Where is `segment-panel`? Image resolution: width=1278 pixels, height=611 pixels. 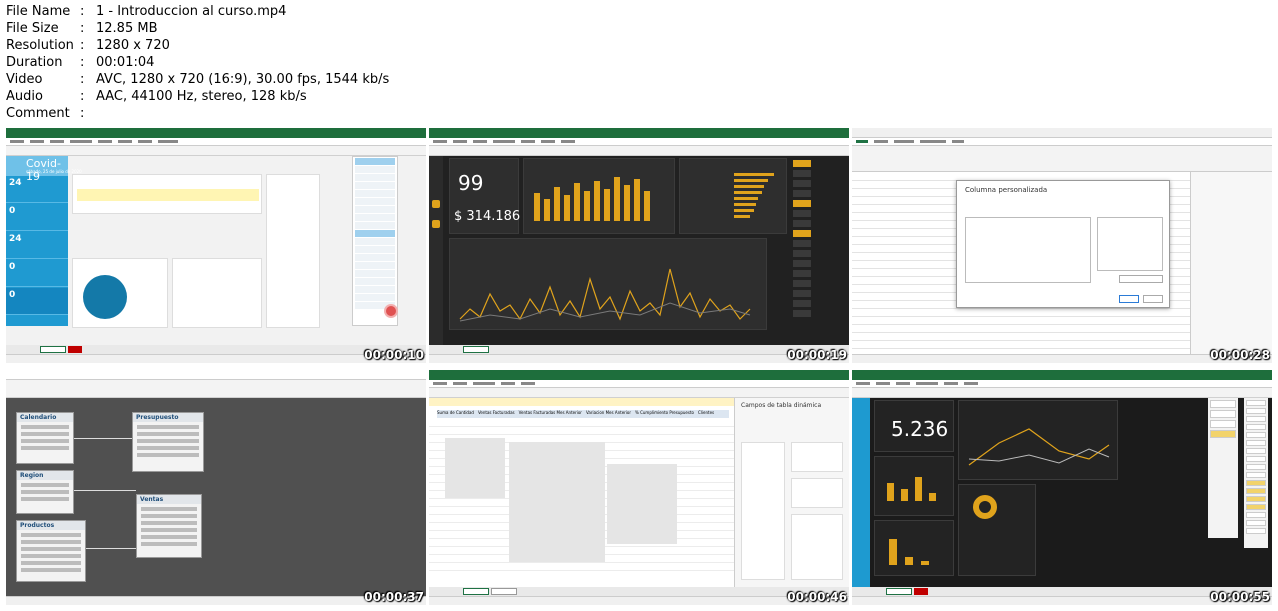 segment-panel is located at coordinates (914, 486).